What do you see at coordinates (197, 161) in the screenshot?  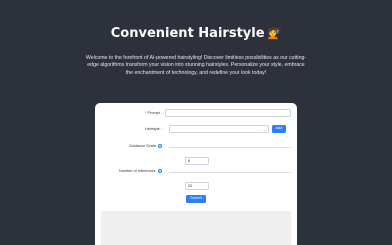 I see `guidance-scale-input: 8` at bounding box center [197, 161].